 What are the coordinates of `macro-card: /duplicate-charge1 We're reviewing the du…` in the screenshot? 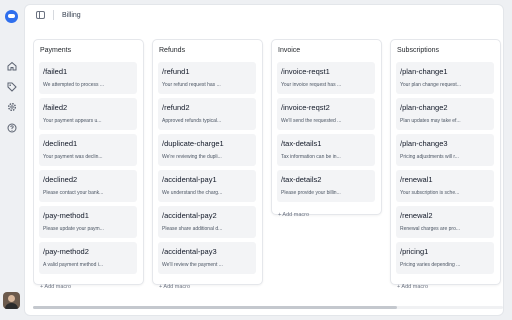 It's located at (207, 150).